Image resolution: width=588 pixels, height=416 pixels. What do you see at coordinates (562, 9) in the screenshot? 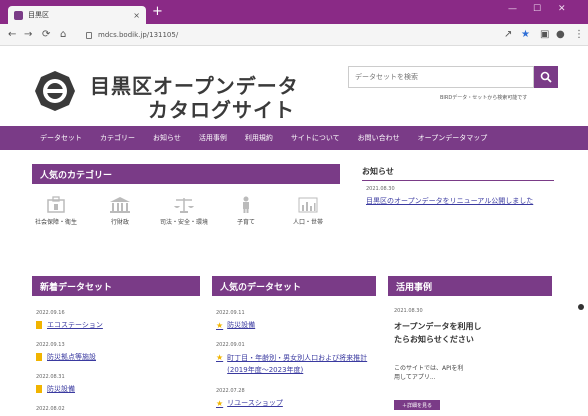
I see `close-window-button: ✕` at bounding box center [562, 9].